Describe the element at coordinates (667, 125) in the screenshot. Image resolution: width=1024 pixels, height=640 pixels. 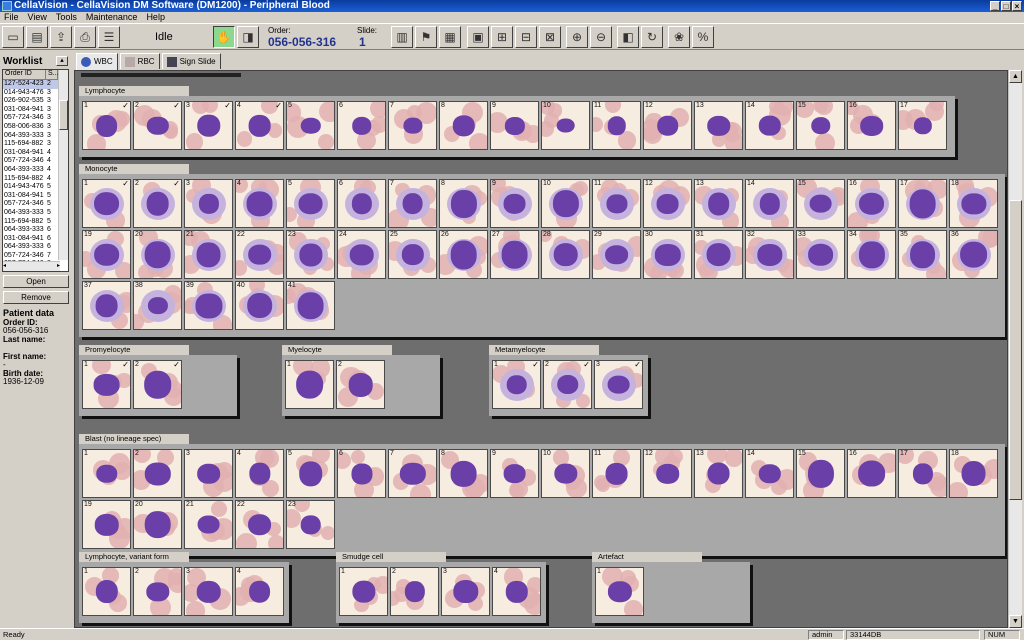
I see `cell-thumbnail: 12` at that location.